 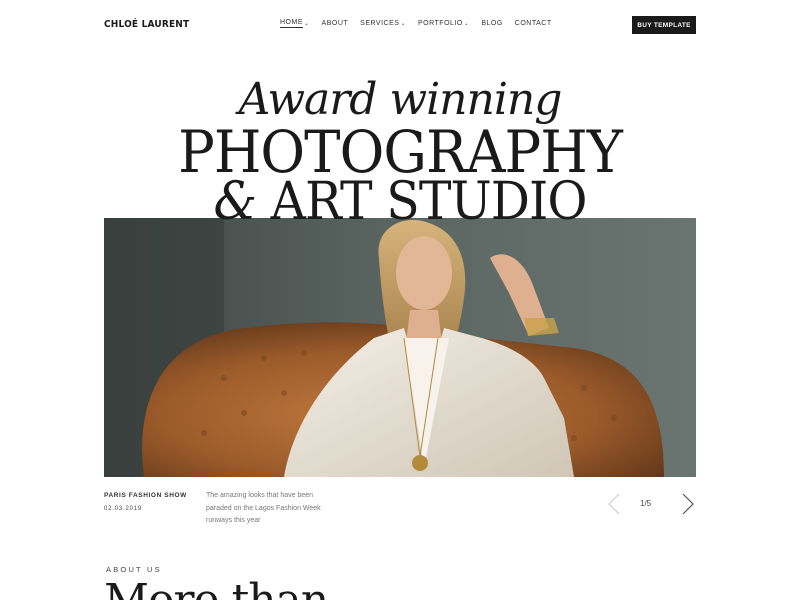 I want to click on slide-title: PARIS FASHION SHOW, so click(x=145, y=495).